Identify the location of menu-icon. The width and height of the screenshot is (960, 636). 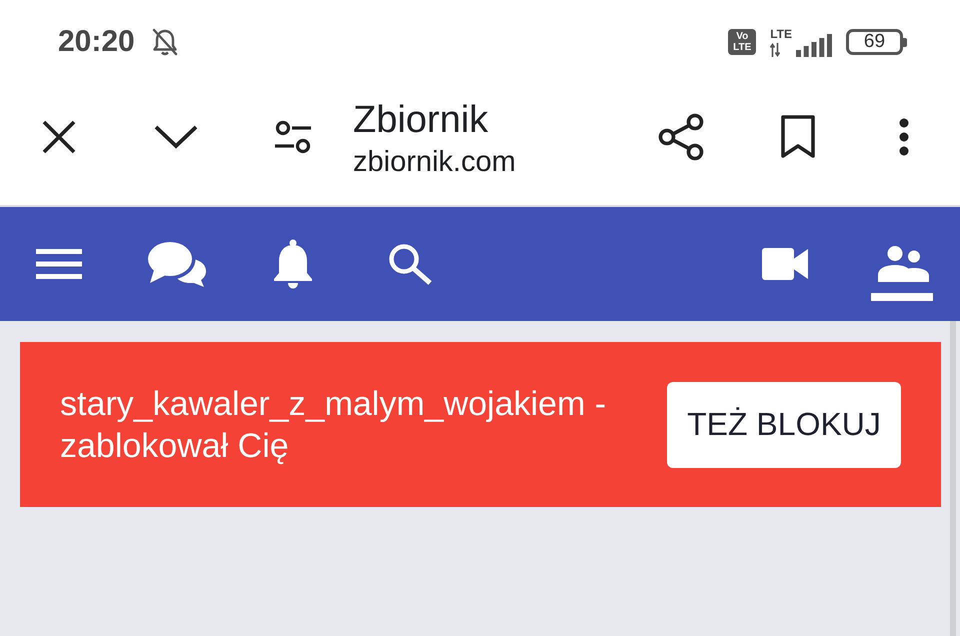
(59, 264).